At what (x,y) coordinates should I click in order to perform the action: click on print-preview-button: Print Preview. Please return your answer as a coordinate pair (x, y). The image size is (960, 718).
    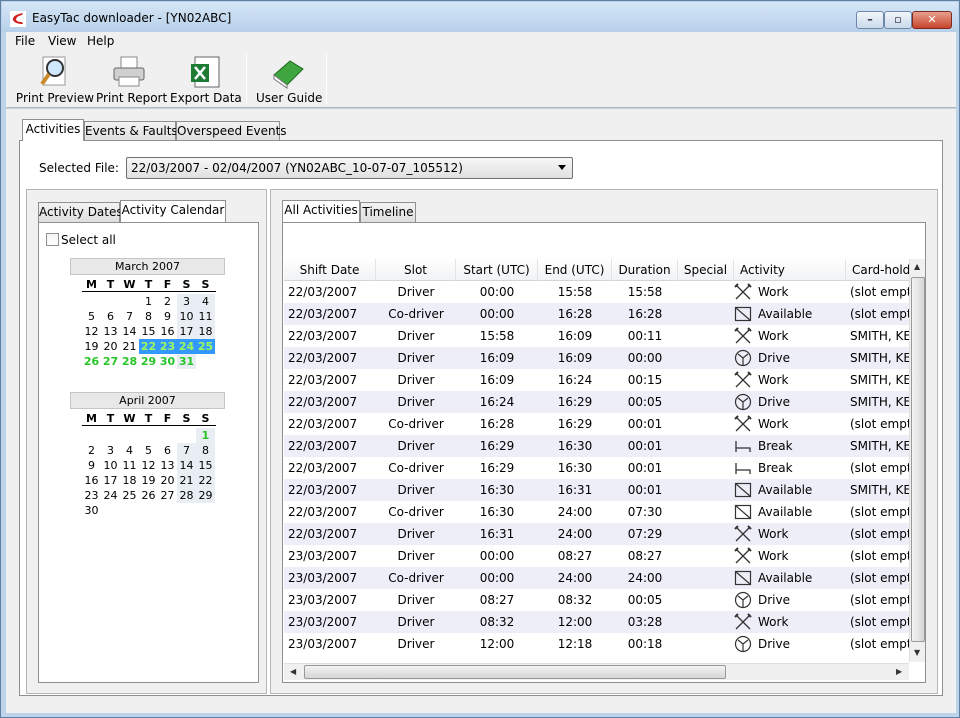
    Looking at the image, I should click on (55, 80).